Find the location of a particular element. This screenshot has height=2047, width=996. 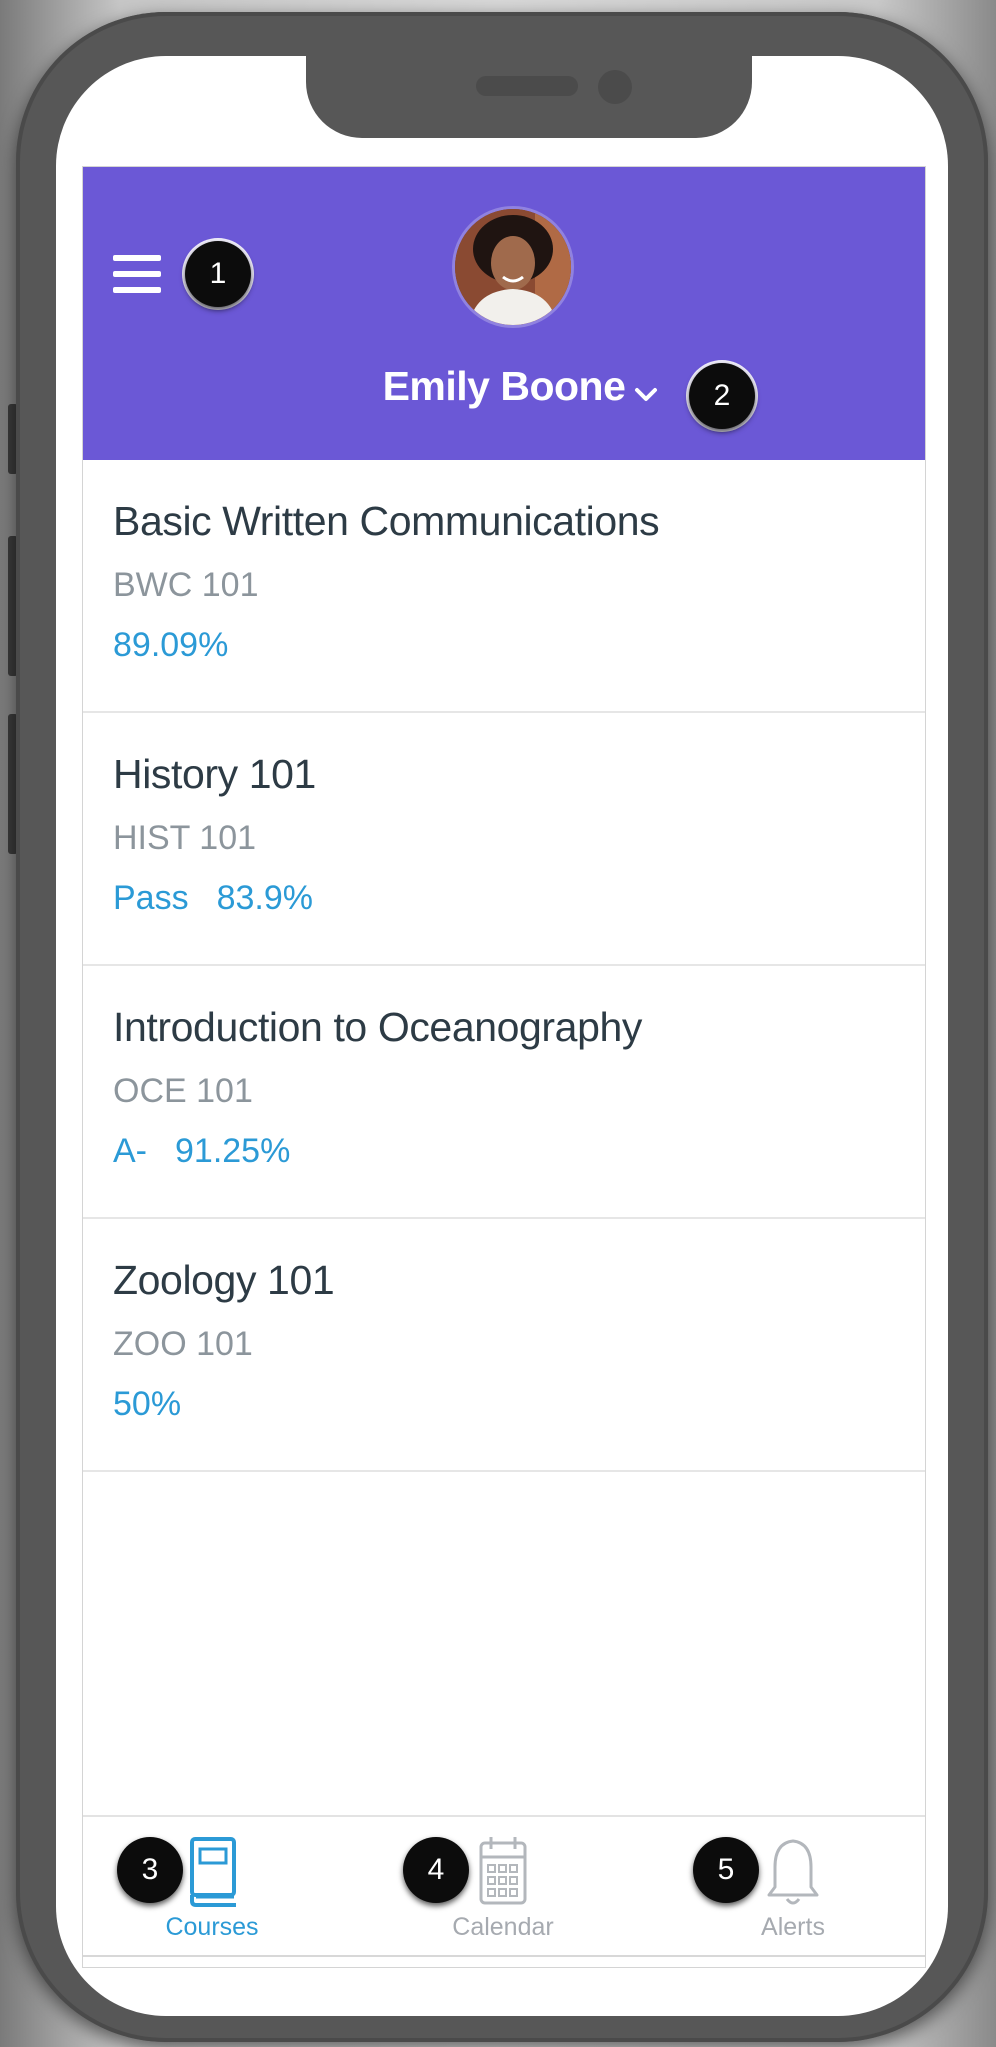

calendar-icon is located at coordinates (503, 1871).